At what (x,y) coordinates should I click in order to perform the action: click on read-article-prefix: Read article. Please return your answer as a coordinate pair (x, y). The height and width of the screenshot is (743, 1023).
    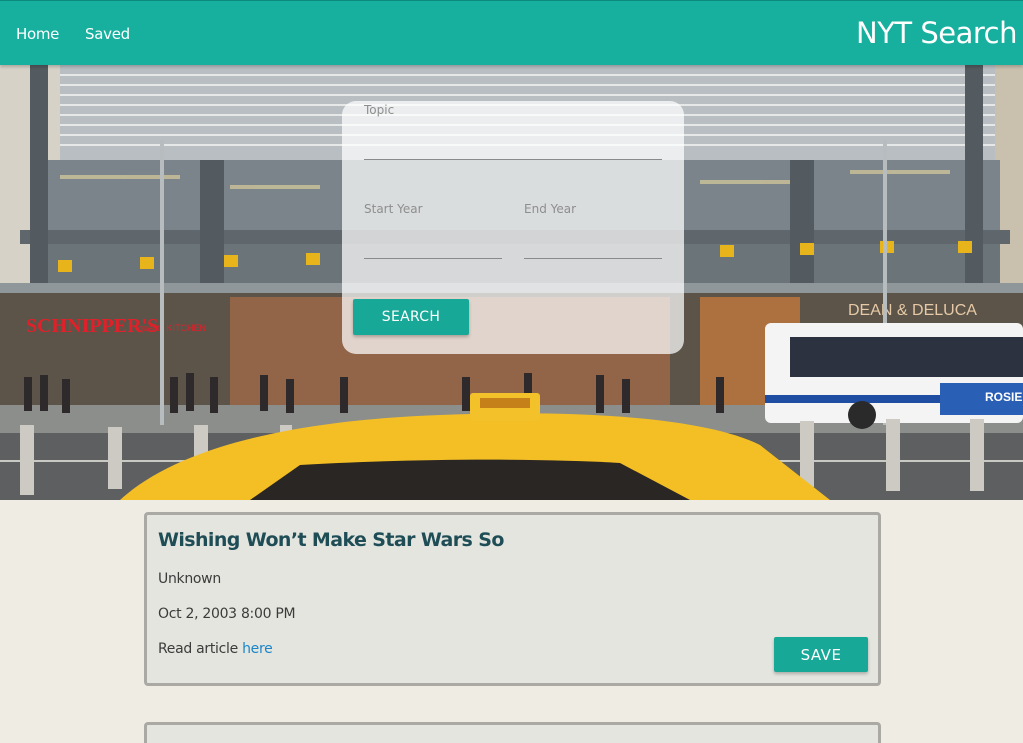
    Looking at the image, I should click on (200, 649).